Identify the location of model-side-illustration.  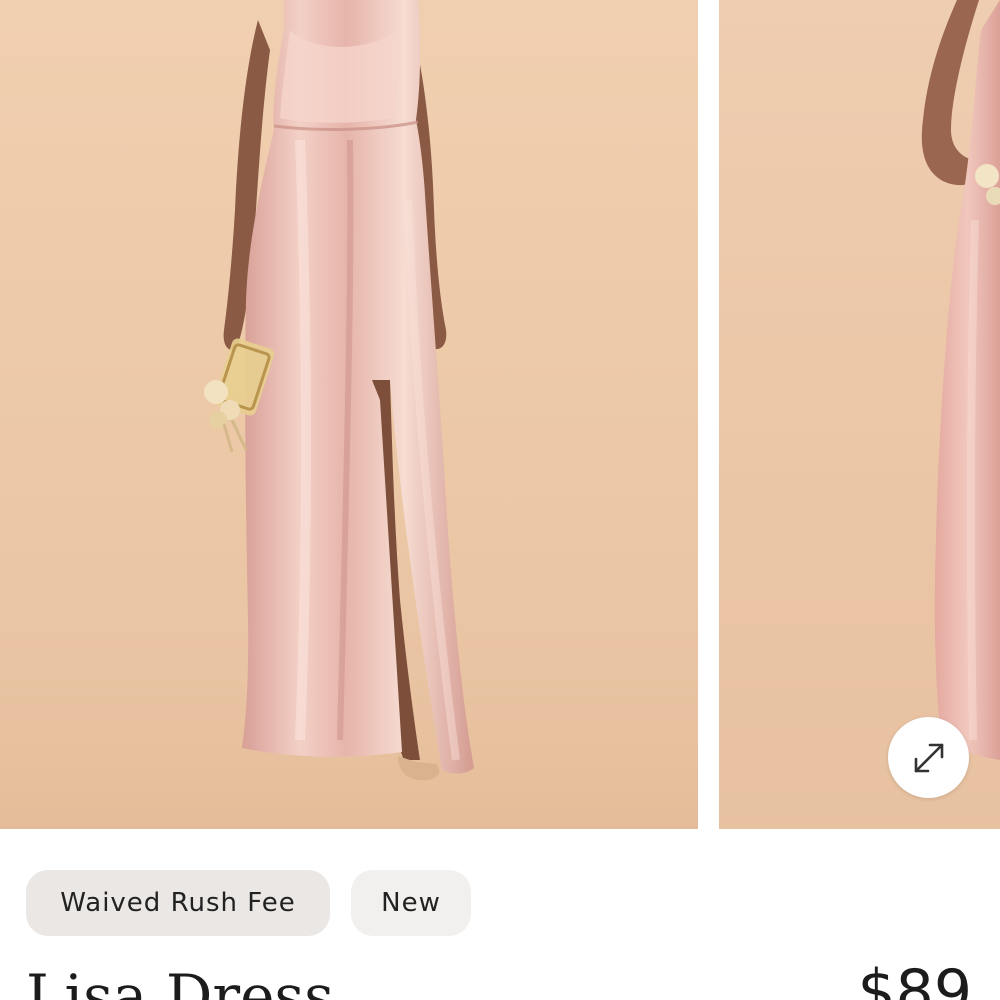
(960, 380).